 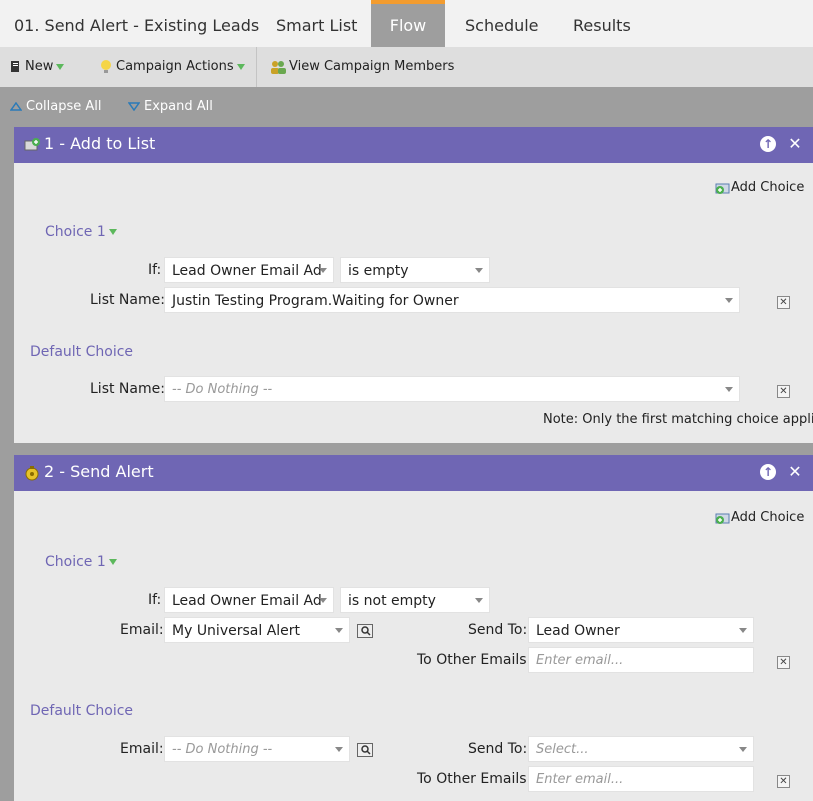 I want to click on new-label: New, so click(x=39, y=66).